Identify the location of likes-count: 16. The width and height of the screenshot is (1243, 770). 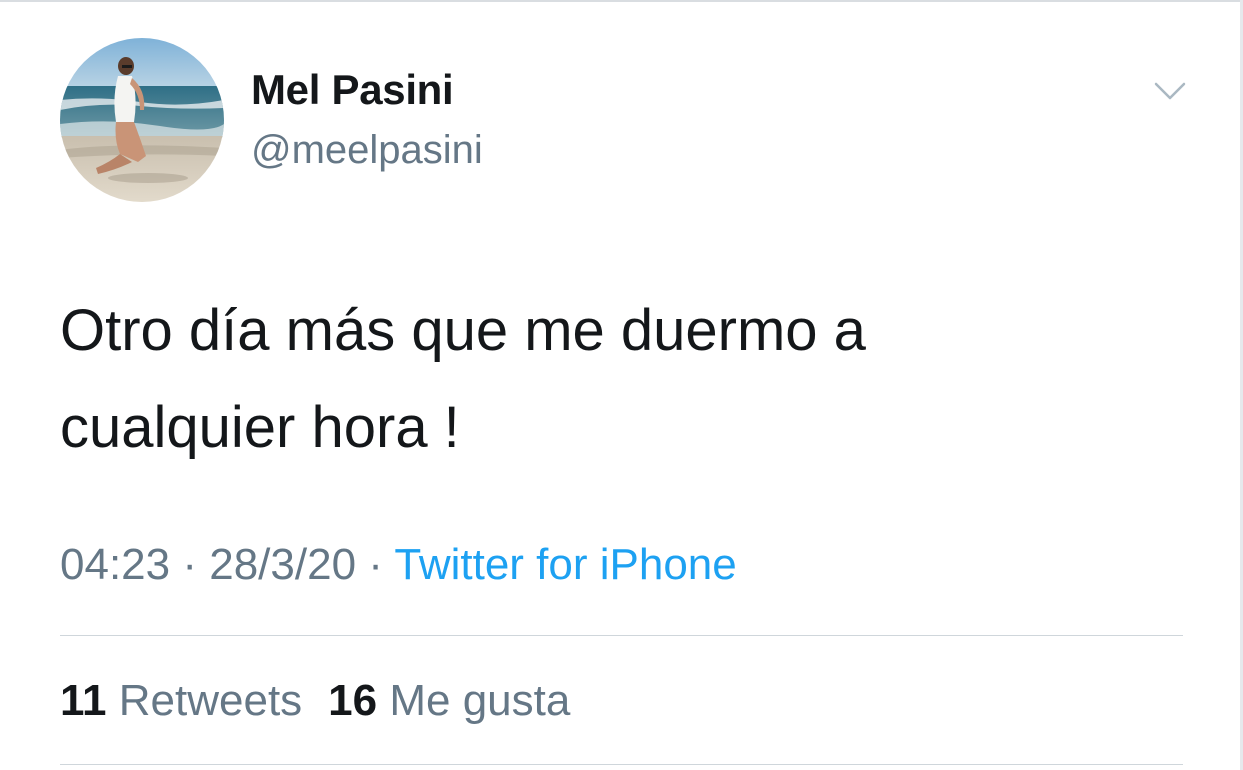
(353, 700).